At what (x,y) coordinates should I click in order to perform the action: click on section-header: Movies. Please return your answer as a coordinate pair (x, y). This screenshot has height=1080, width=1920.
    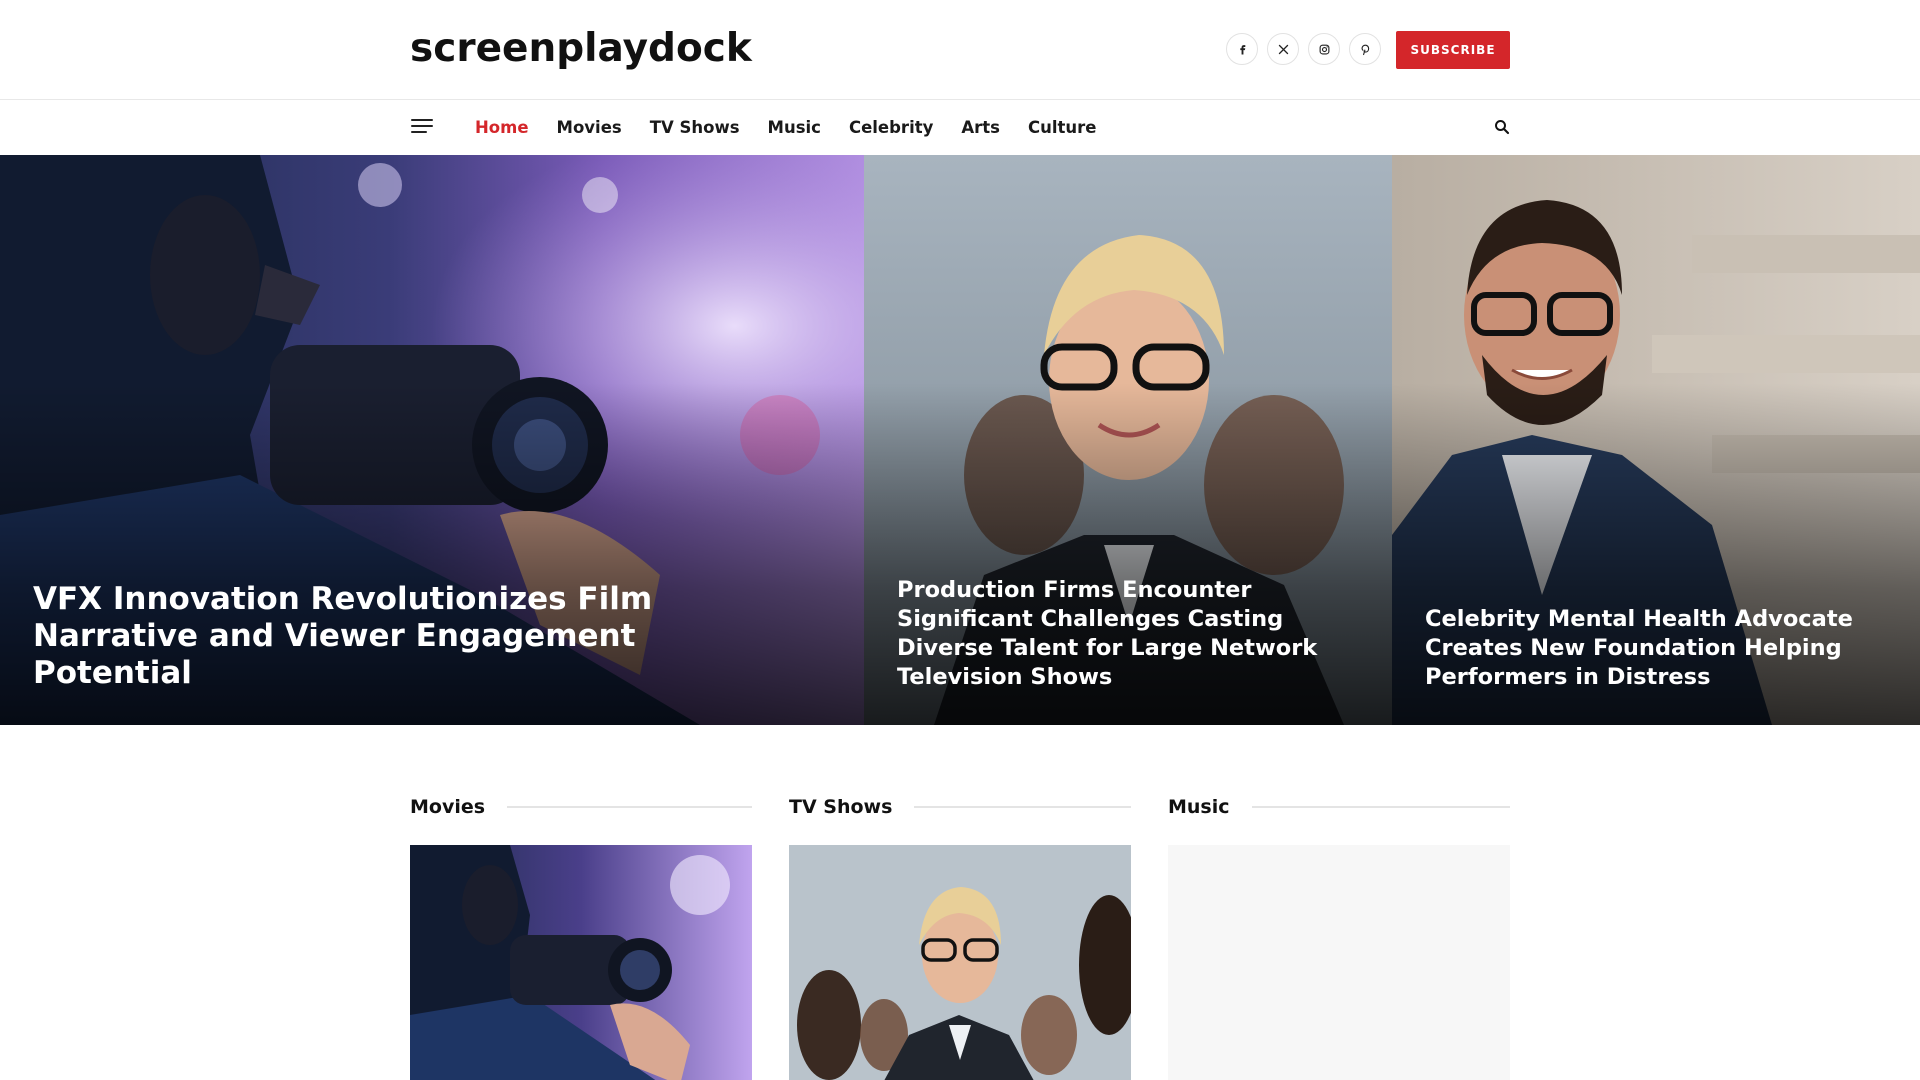
    Looking at the image, I should click on (581, 807).